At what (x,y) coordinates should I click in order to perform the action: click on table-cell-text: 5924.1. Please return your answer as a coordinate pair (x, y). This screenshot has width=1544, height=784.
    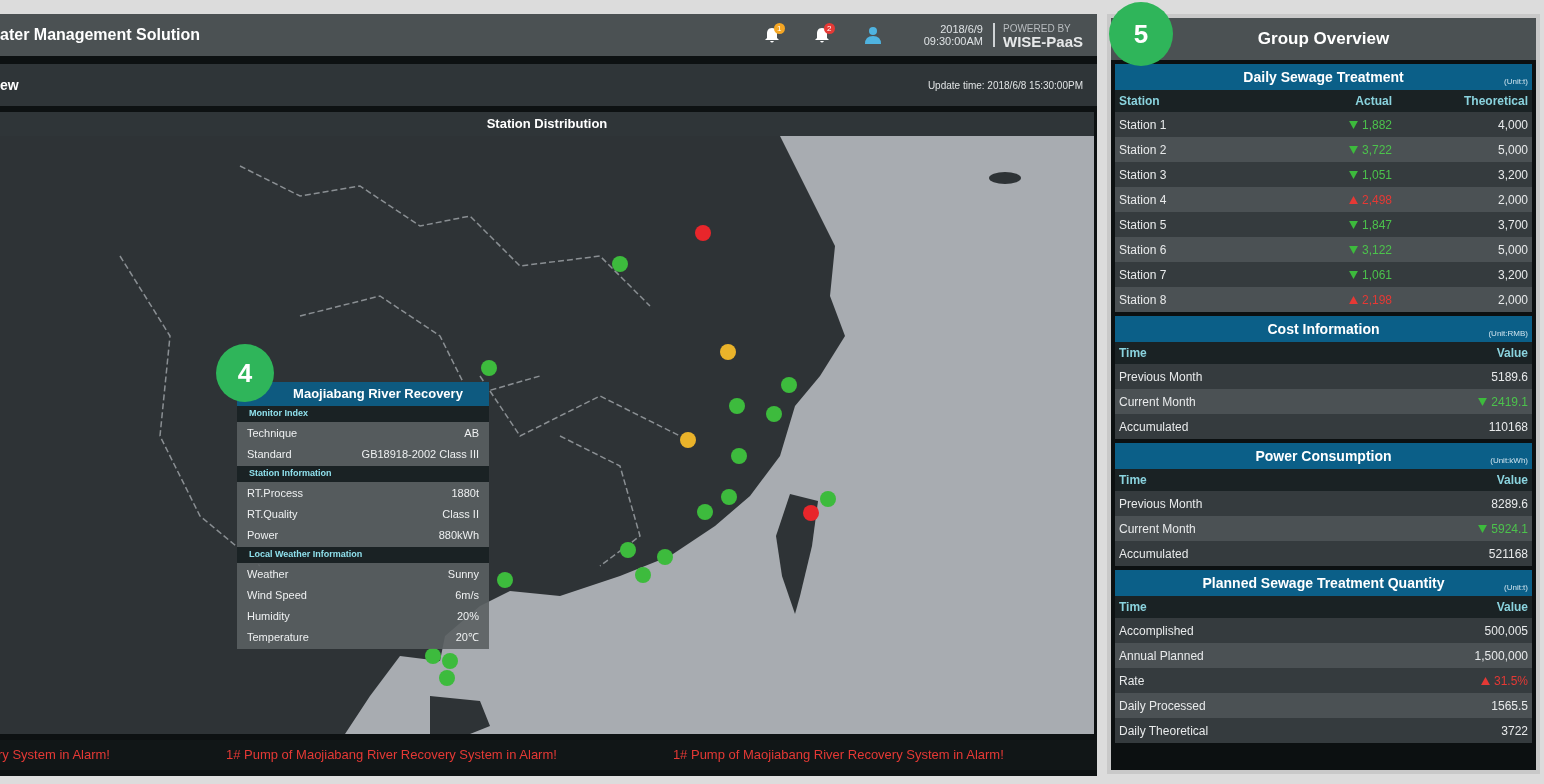
    Looking at the image, I should click on (1509, 529).